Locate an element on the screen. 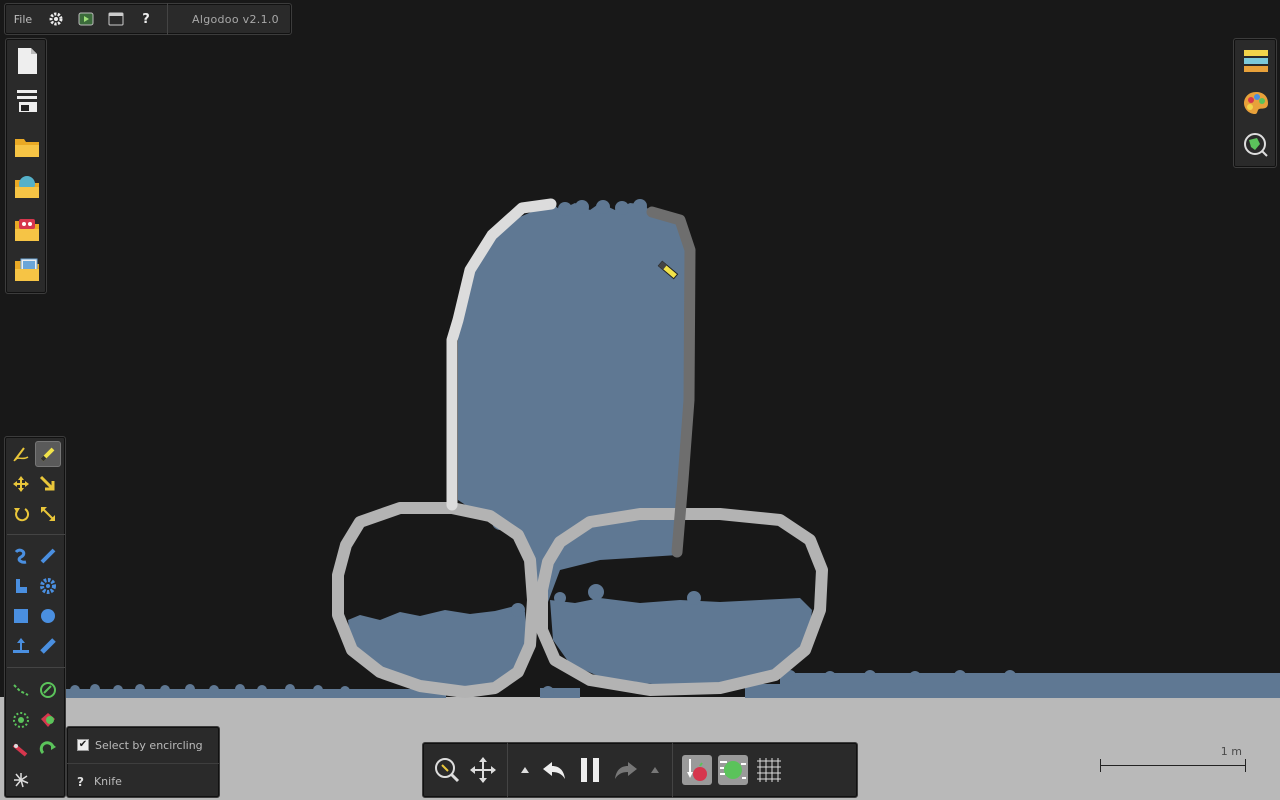 The width and height of the screenshot is (1280, 800). right-toolbar is located at coordinates (1255, 103).